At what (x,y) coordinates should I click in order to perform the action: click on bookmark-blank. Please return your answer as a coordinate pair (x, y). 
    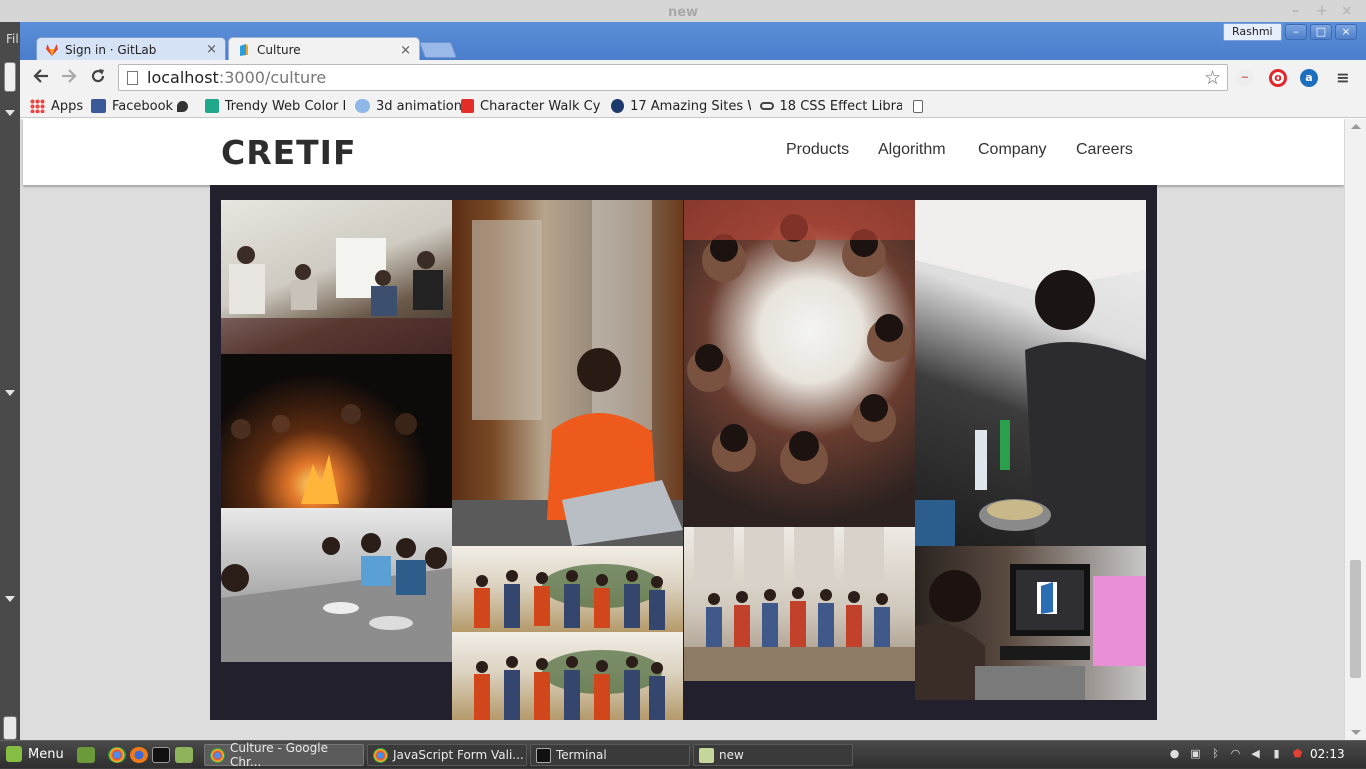
    Looking at the image, I should click on (921, 106).